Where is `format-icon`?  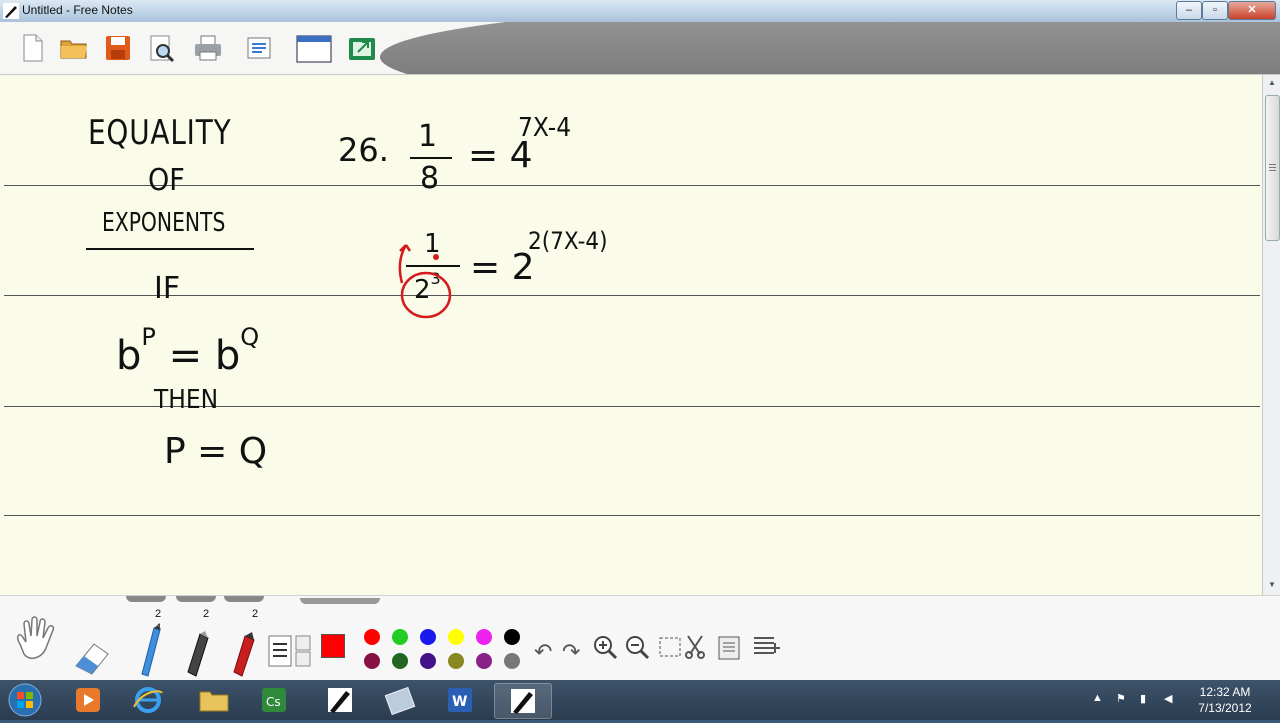 format-icon is located at coordinates (767, 647).